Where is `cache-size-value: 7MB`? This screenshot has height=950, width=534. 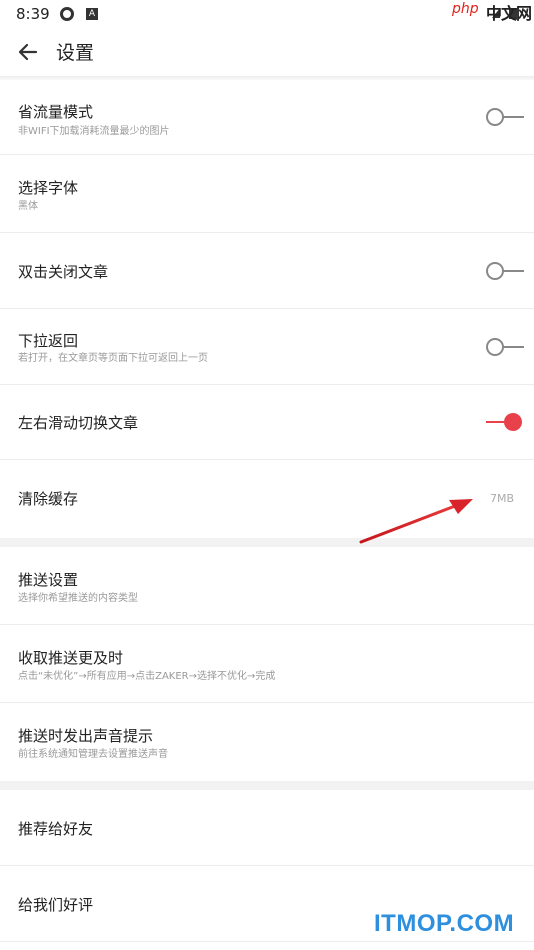
cache-size-value: 7MB is located at coordinates (501, 498).